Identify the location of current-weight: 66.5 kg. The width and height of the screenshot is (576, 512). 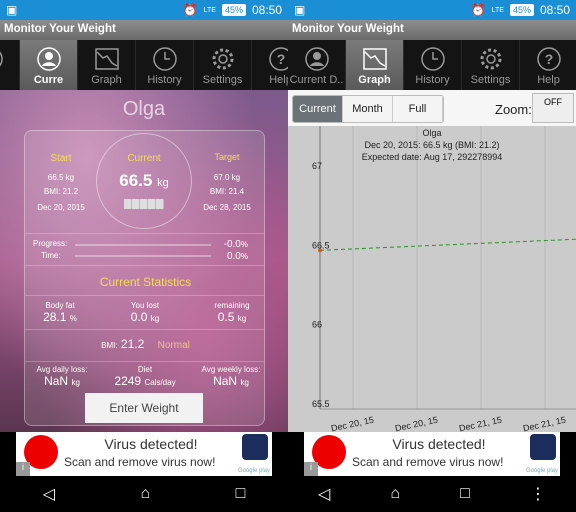
(144, 181).